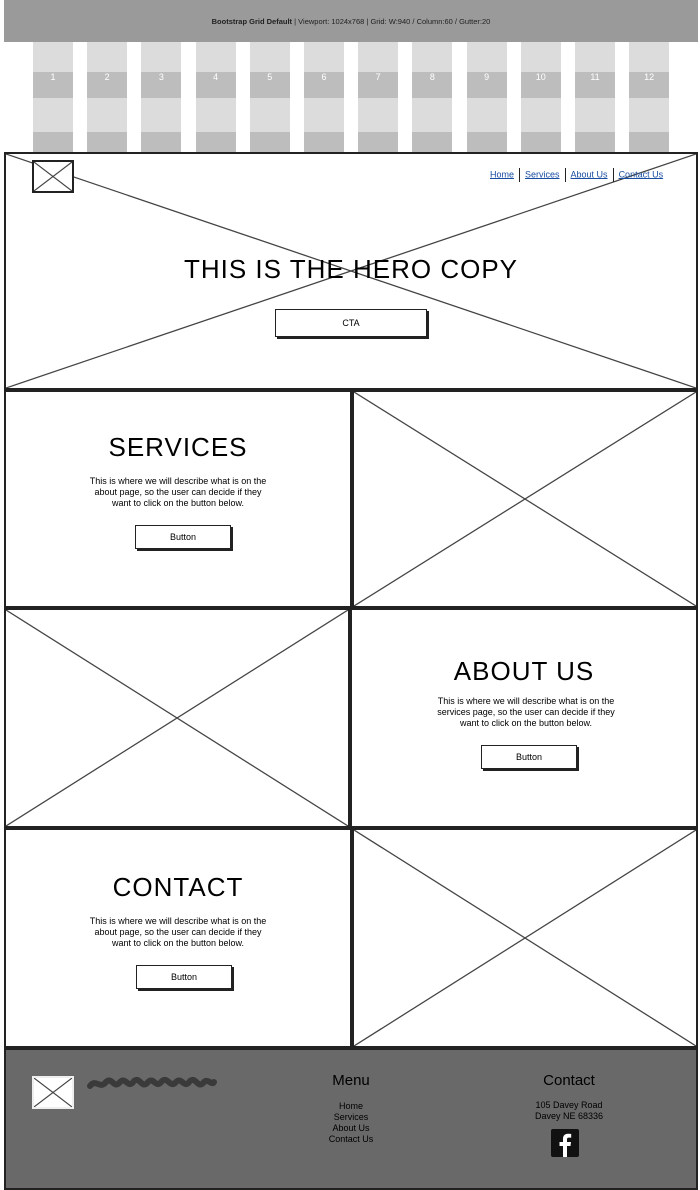 This screenshot has width=700, height=1190. I want to click on footer-contact-title: Contact, so click(569, 1080).